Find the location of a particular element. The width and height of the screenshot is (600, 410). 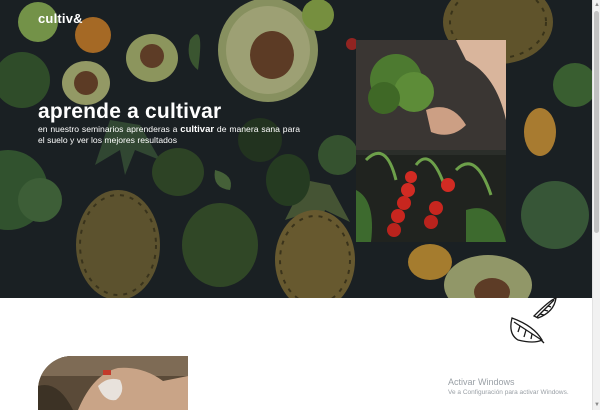

brand-logo: cultiv& is located at coordinates (60, 18).